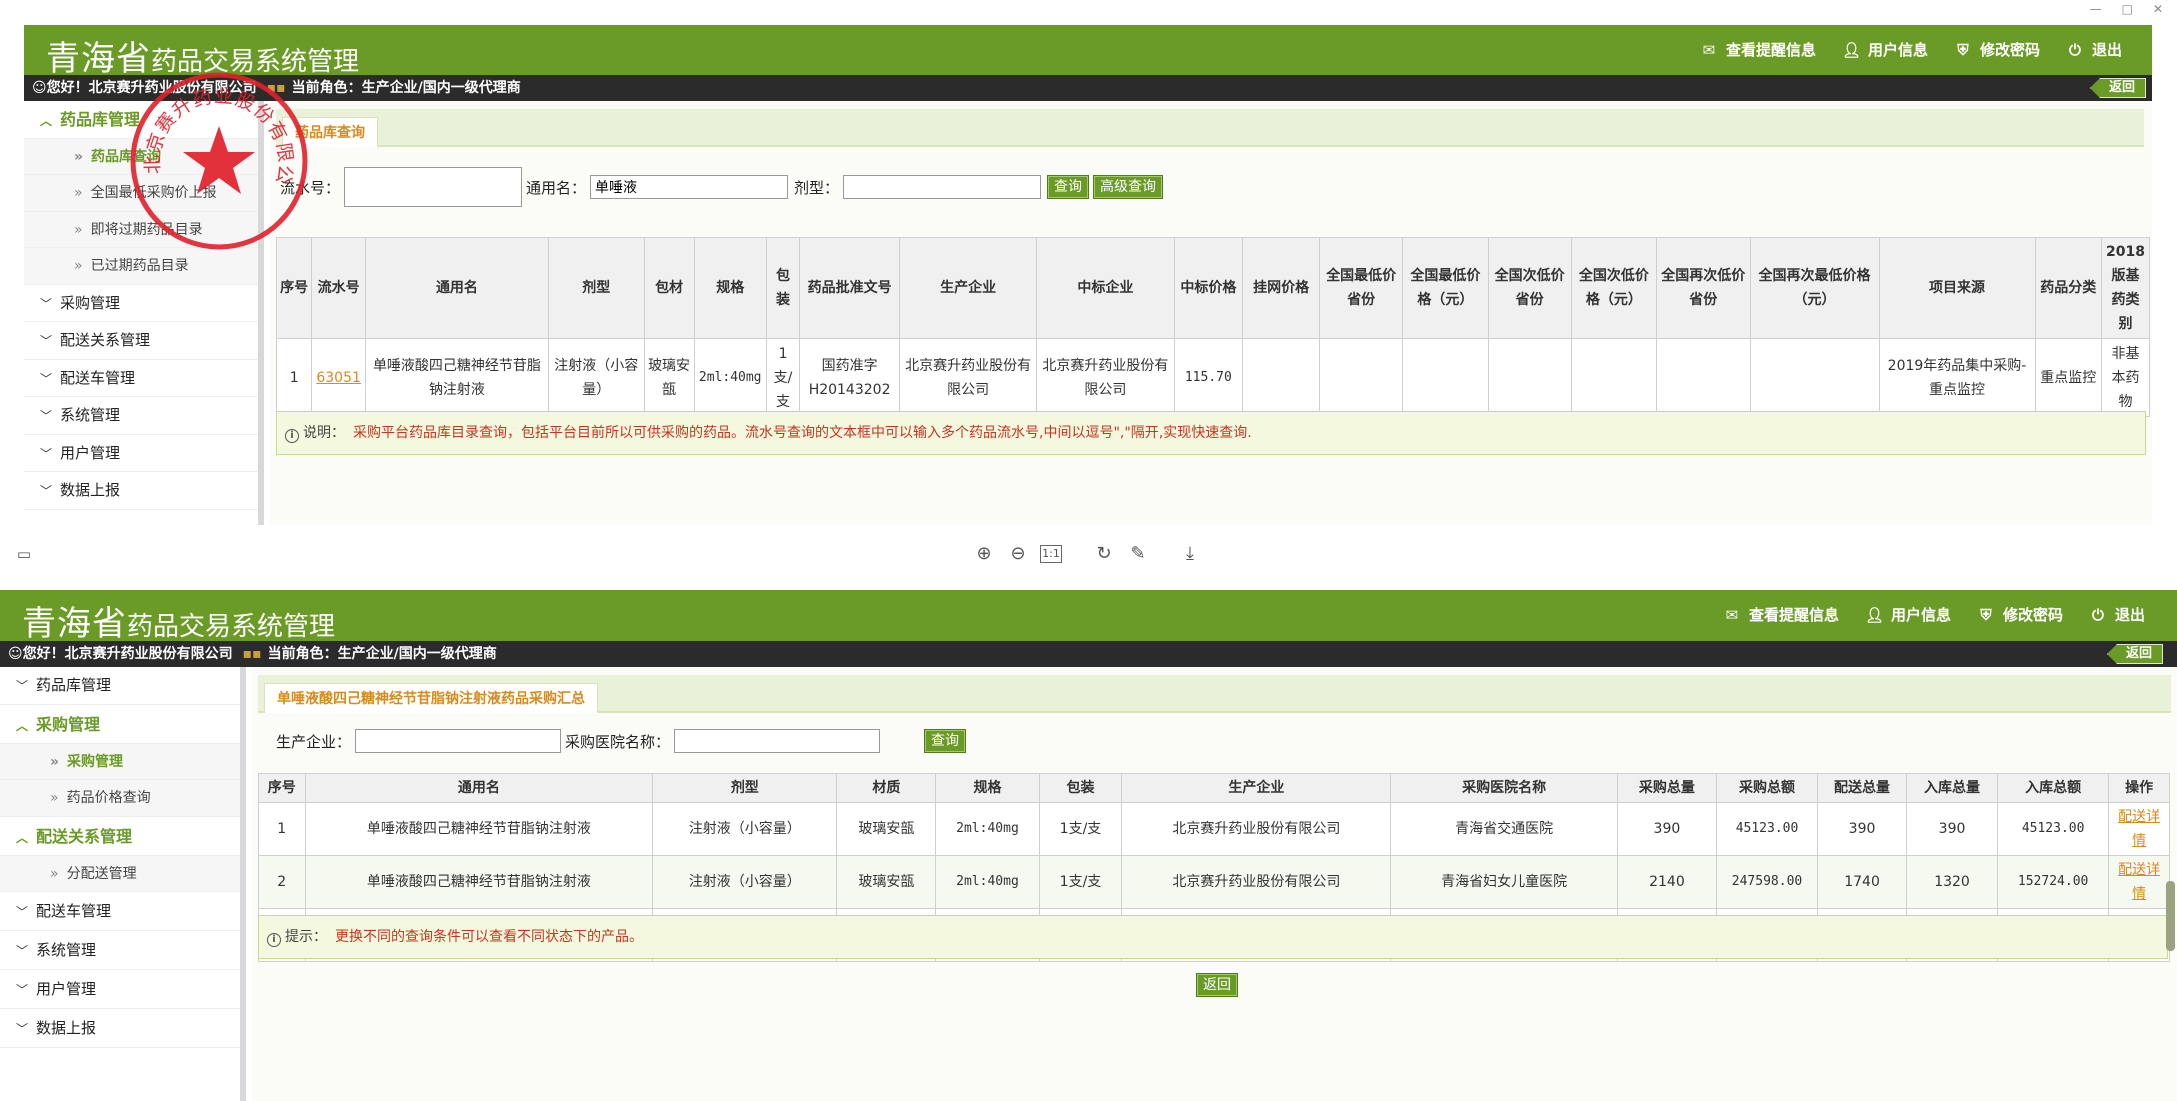  I want to click on shield-icon: ⛨, so click(1986, 614).